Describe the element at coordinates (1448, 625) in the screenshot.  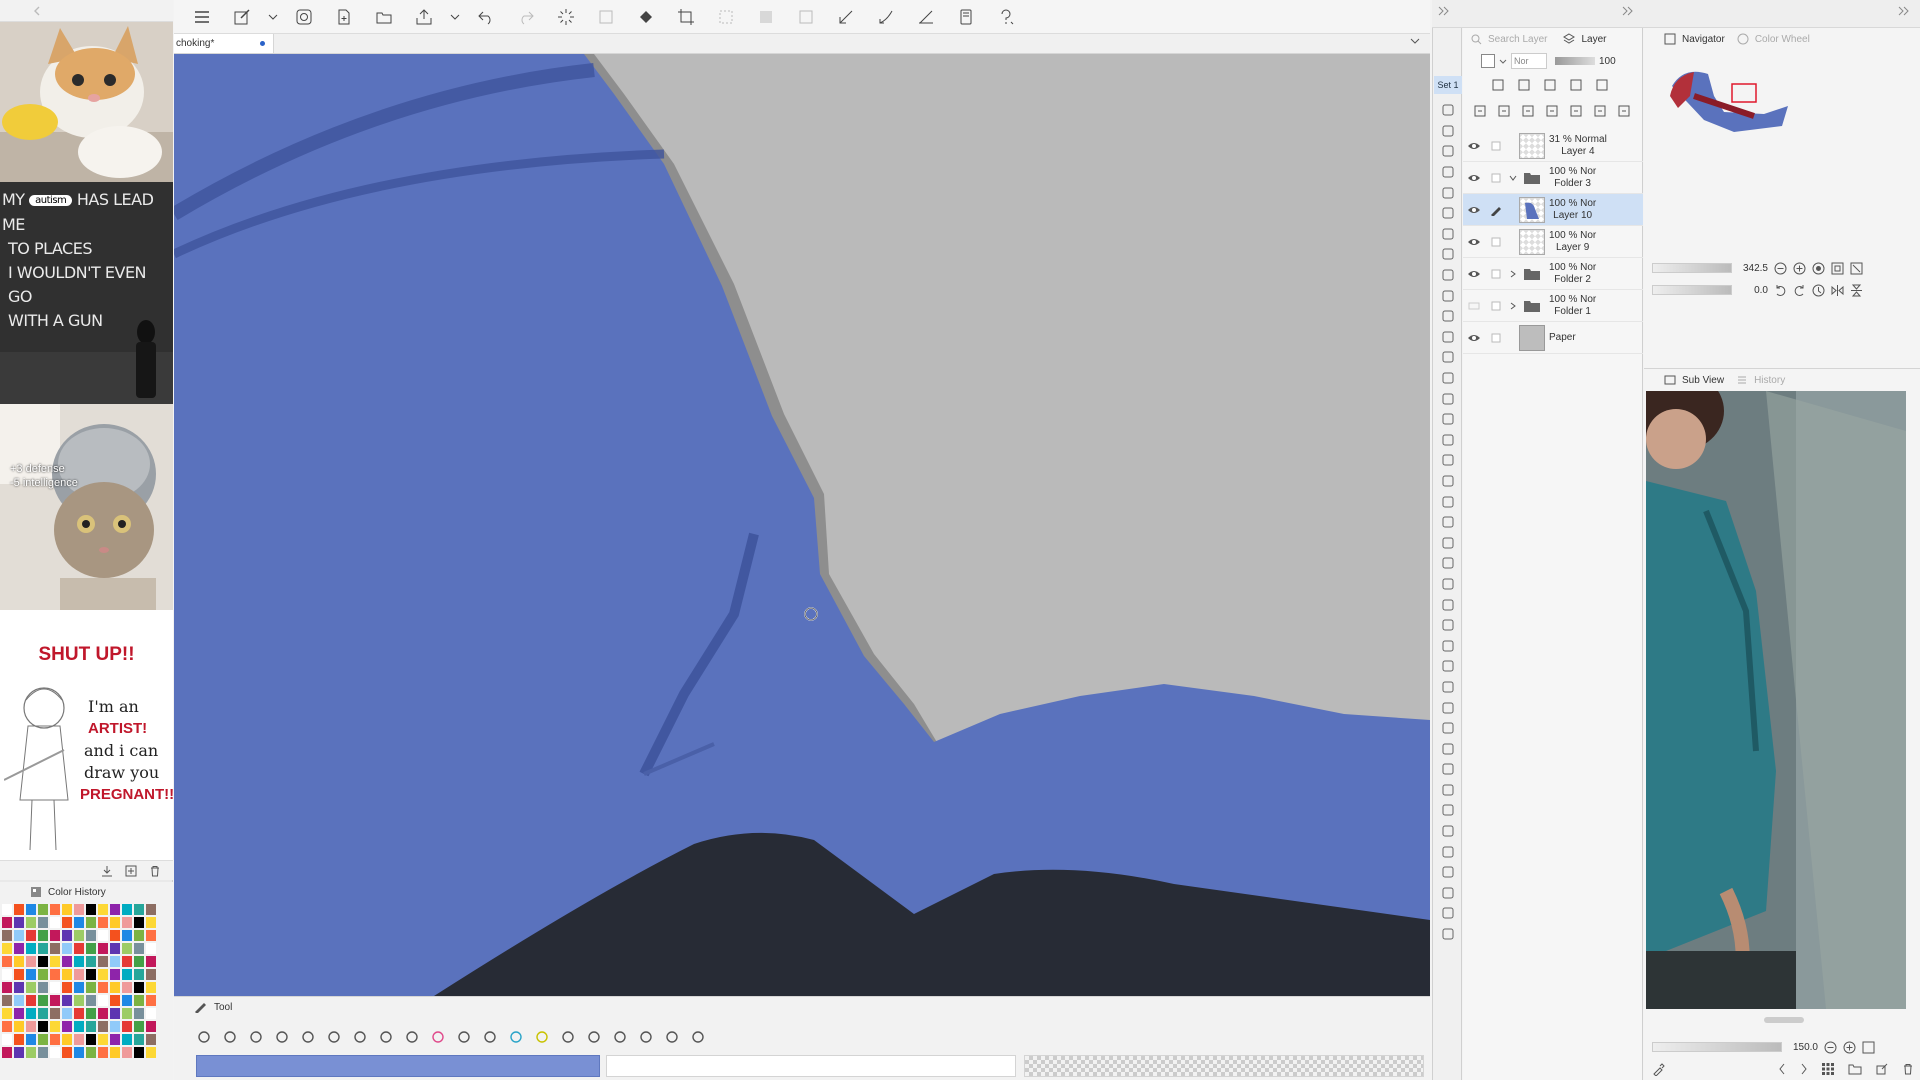
I see `layer-down-icon` at that location.